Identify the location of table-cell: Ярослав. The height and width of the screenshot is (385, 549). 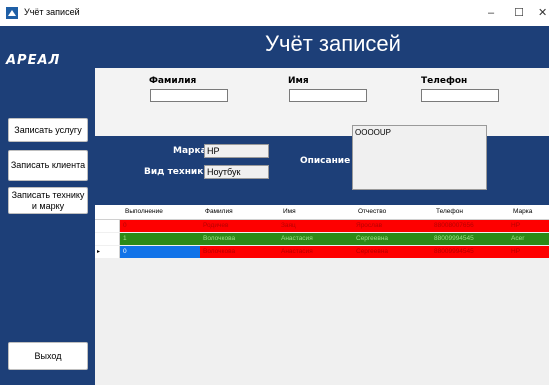
(392, 226).